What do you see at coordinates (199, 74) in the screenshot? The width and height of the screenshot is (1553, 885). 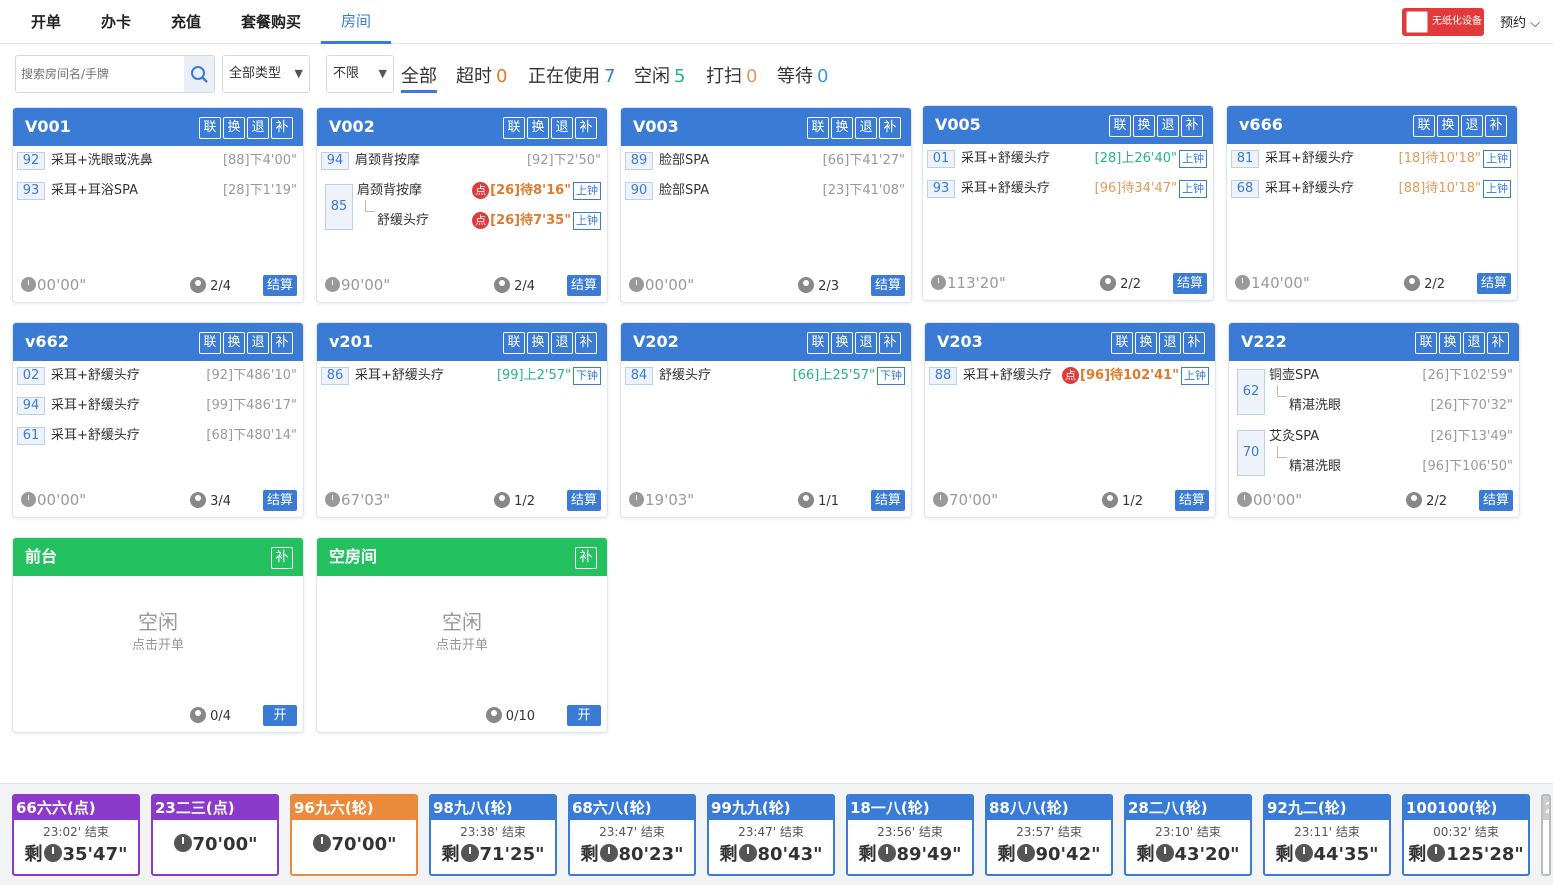 I see `search-button` at bounding box center [199, 74].